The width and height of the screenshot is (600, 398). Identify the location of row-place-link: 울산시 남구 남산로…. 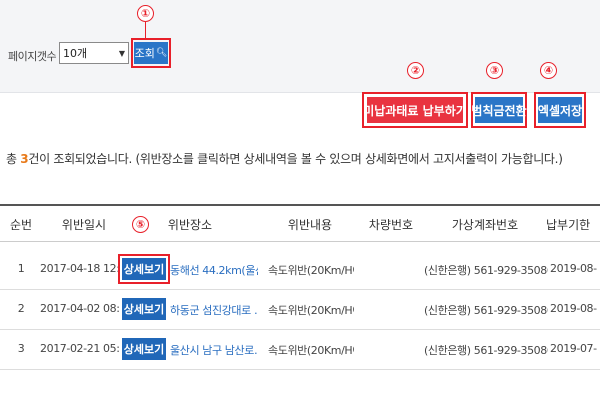
(214, 350).